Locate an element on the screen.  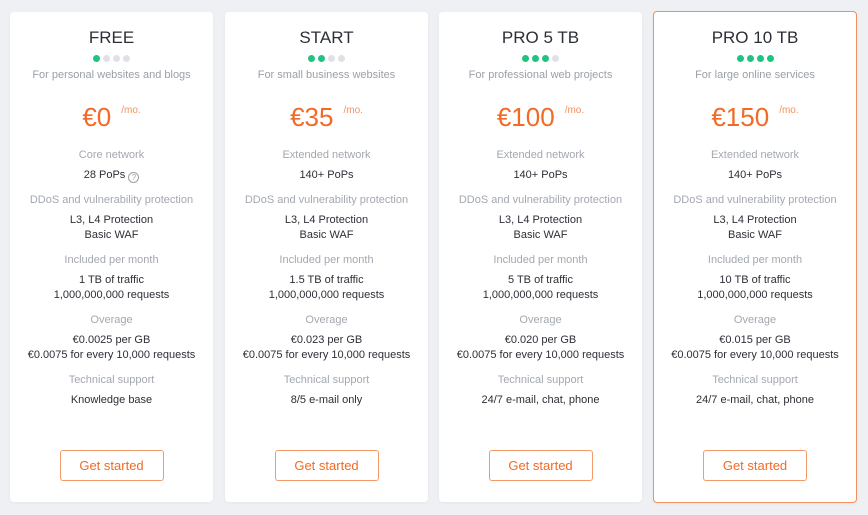
plan-name: FREE is located at coordinates (111, 37).